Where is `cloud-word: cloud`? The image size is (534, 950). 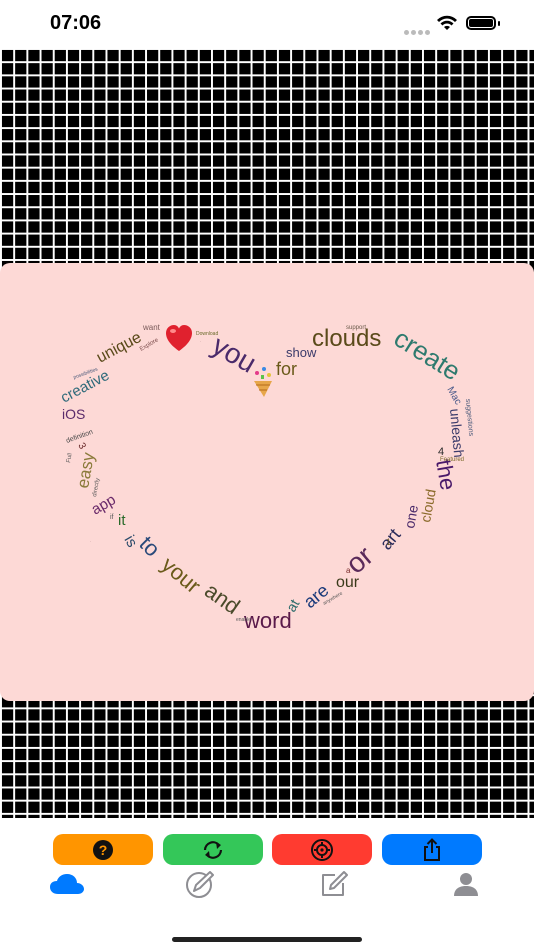 cloud-word: cloud is located at coordinates (428, 506).